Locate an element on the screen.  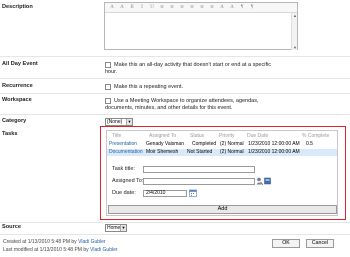
description-label: Description is located at coordinates (17, 7).